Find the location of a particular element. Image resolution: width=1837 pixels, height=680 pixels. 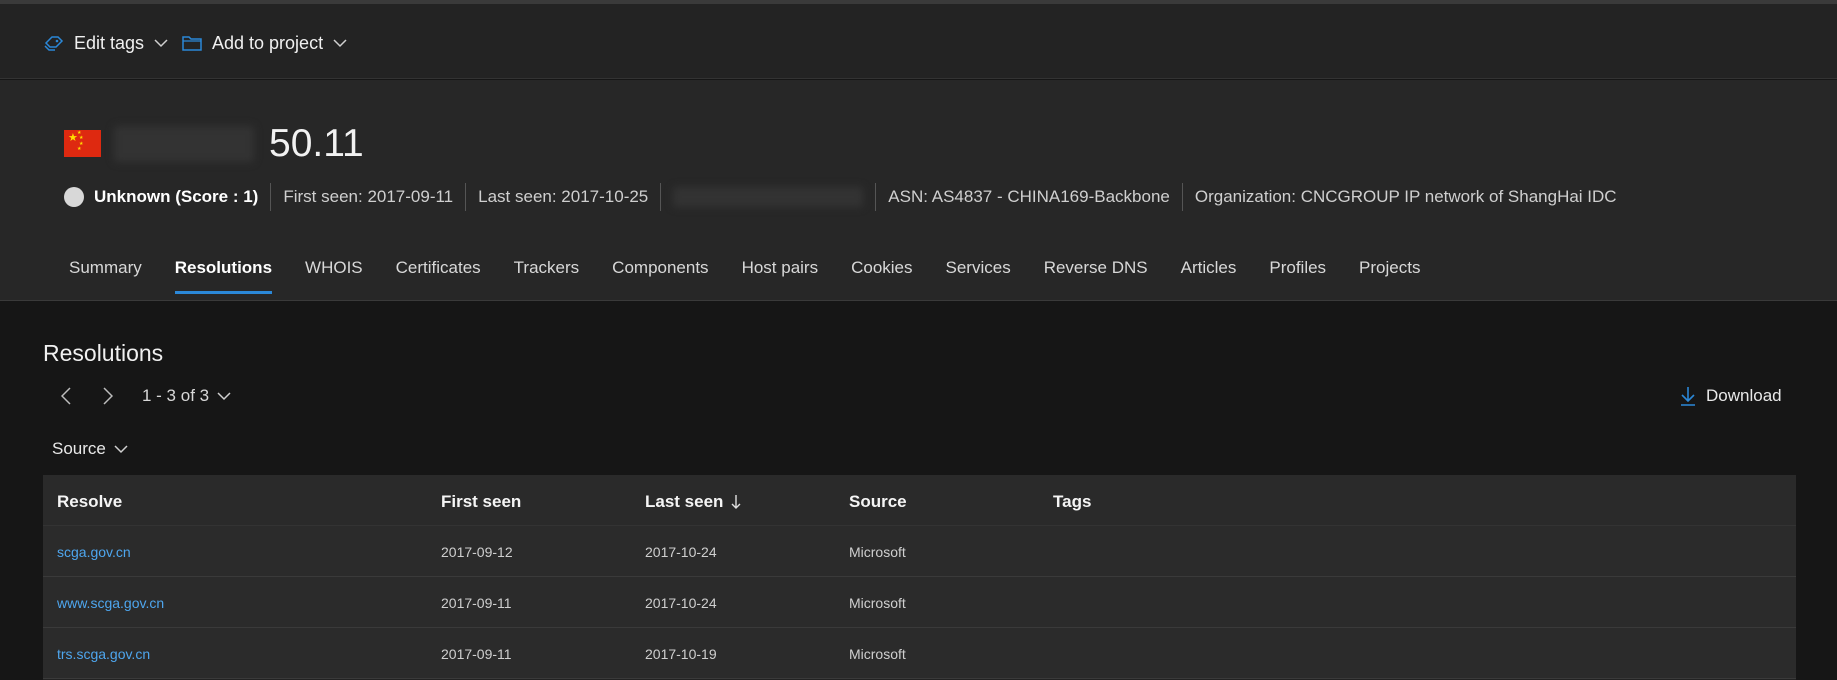

source-filter-label: Source is located at coordinates (79, 448).